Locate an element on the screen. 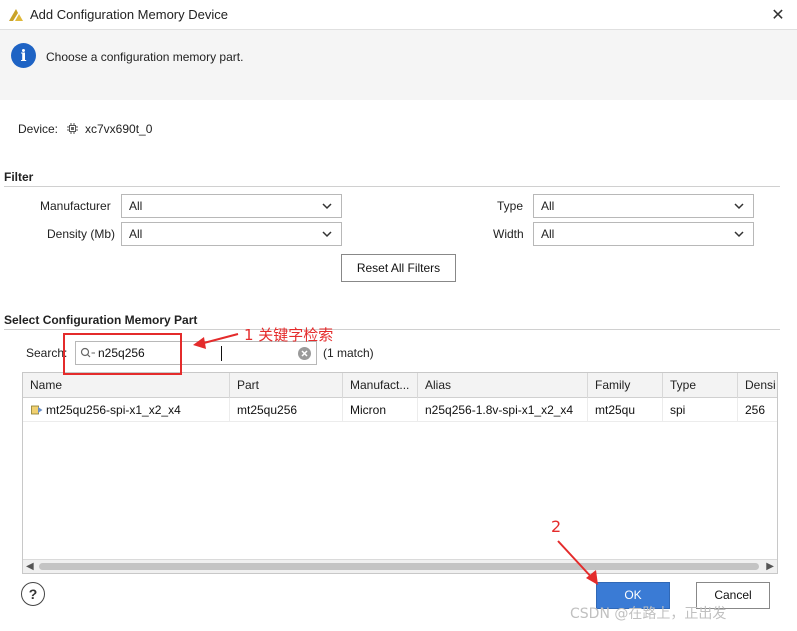 The image size is (797, 631). scroll-right-icon: ▶ is located at coordinates (770, 566).